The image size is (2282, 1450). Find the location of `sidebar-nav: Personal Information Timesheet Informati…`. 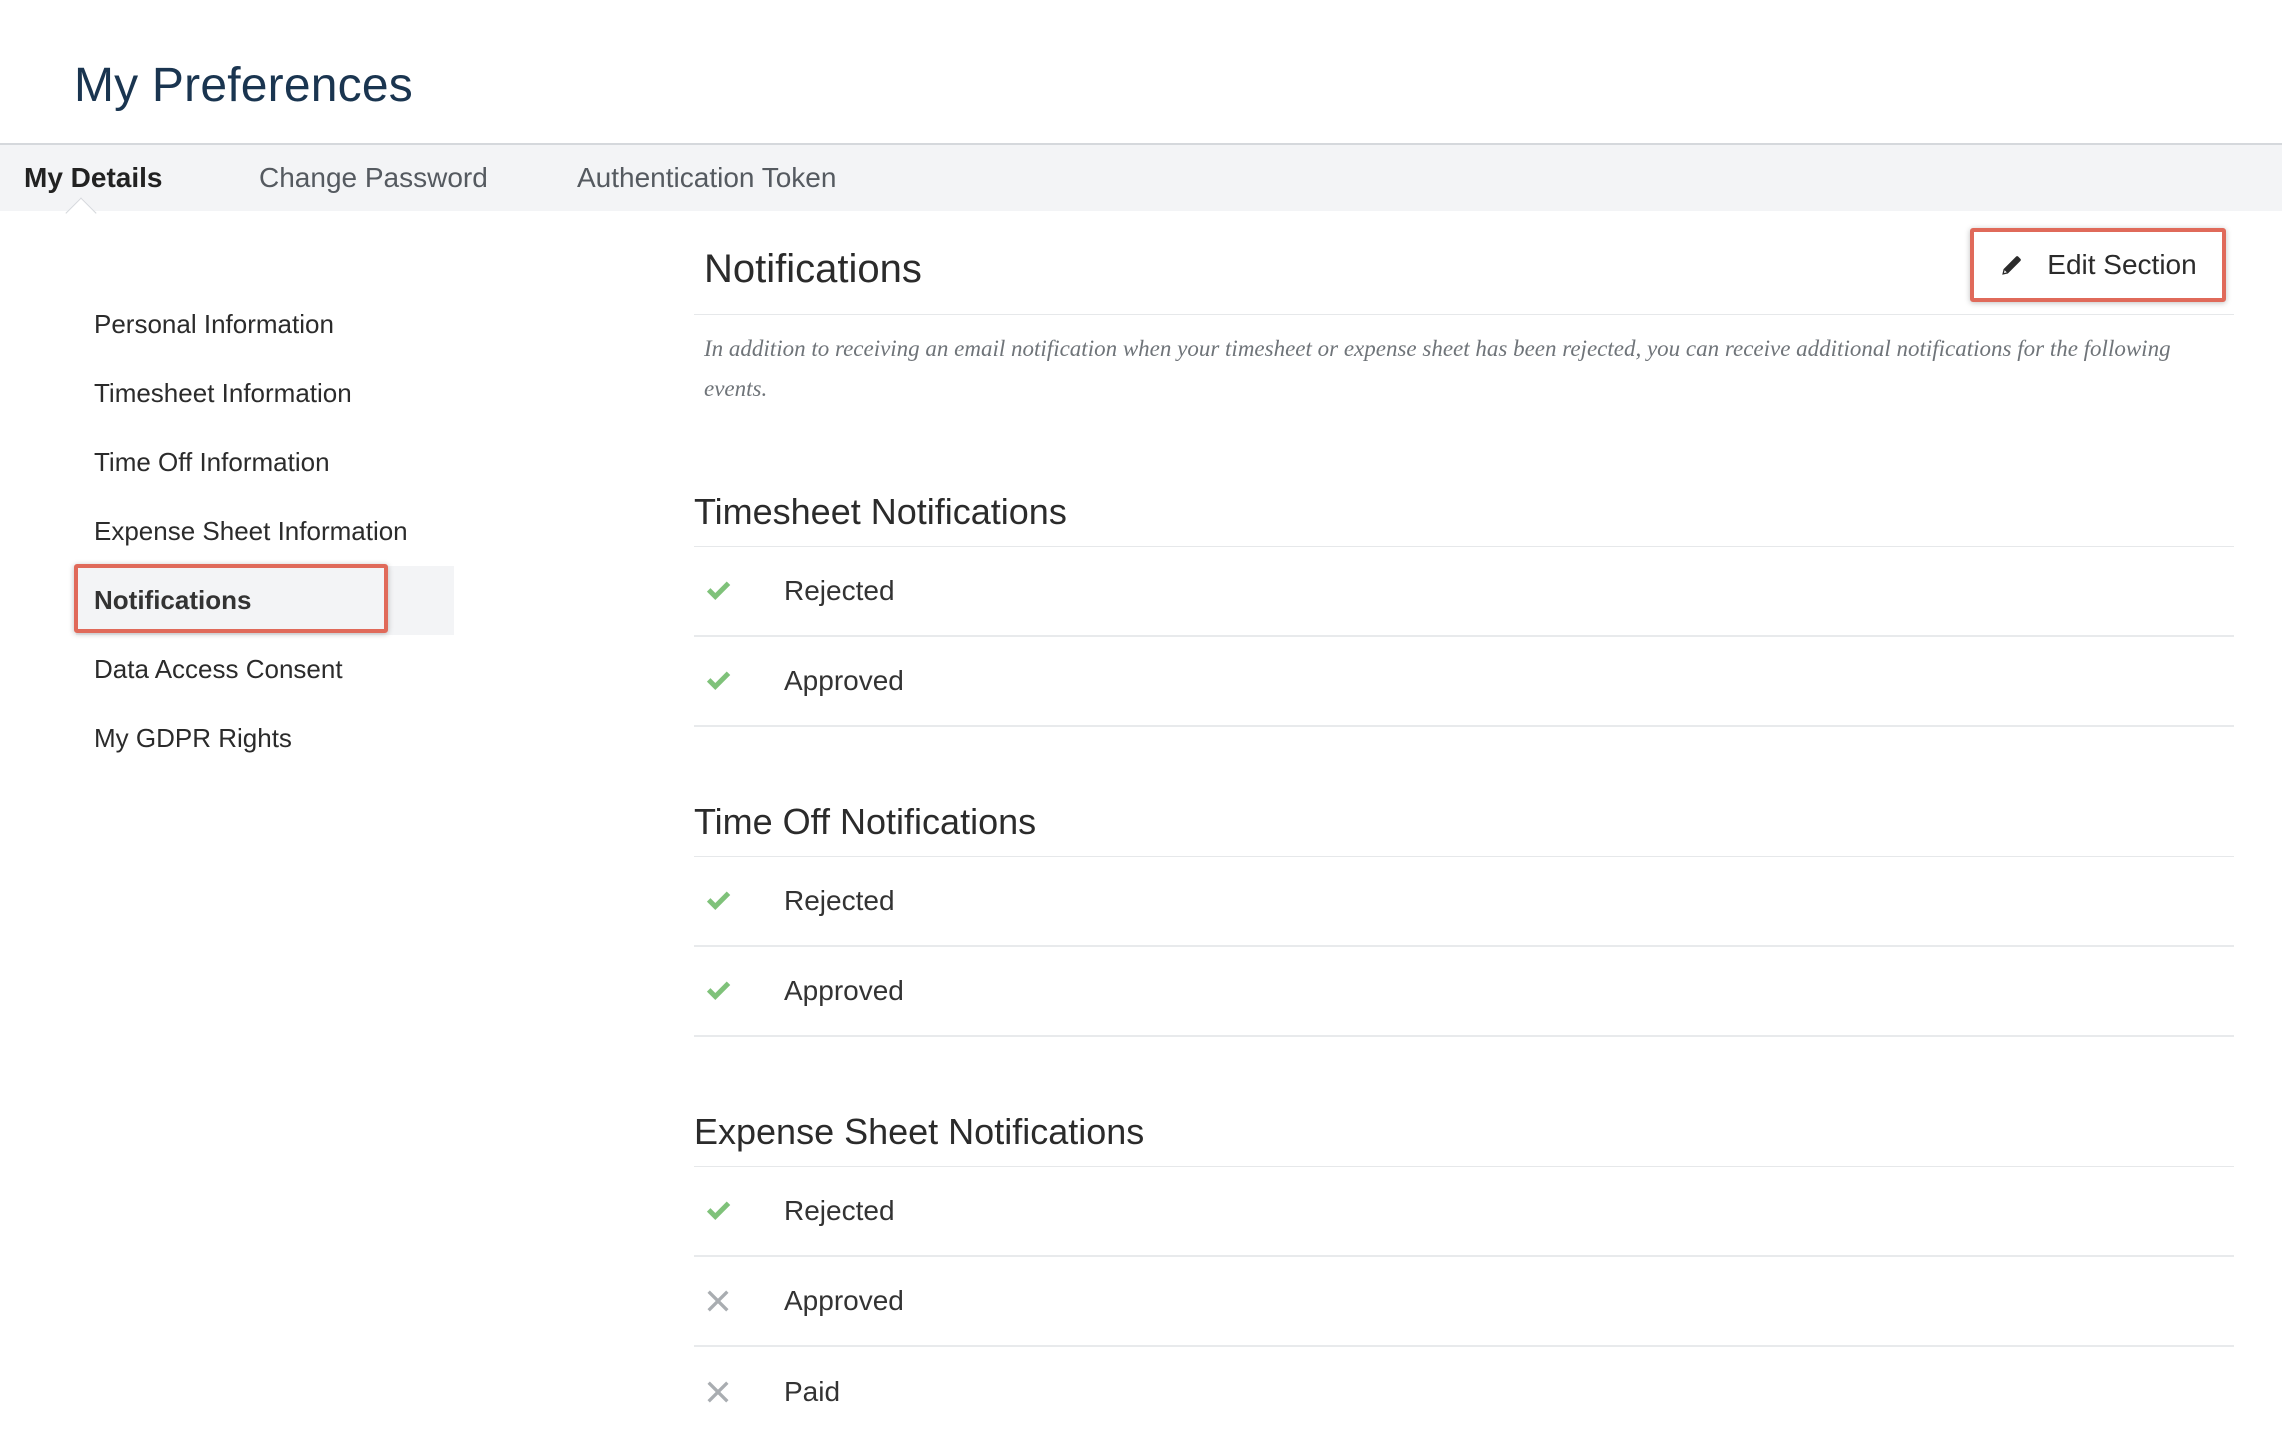

sidebar-nav: Personal Information Timesheet Informati… is located at coordinates (264, 531).